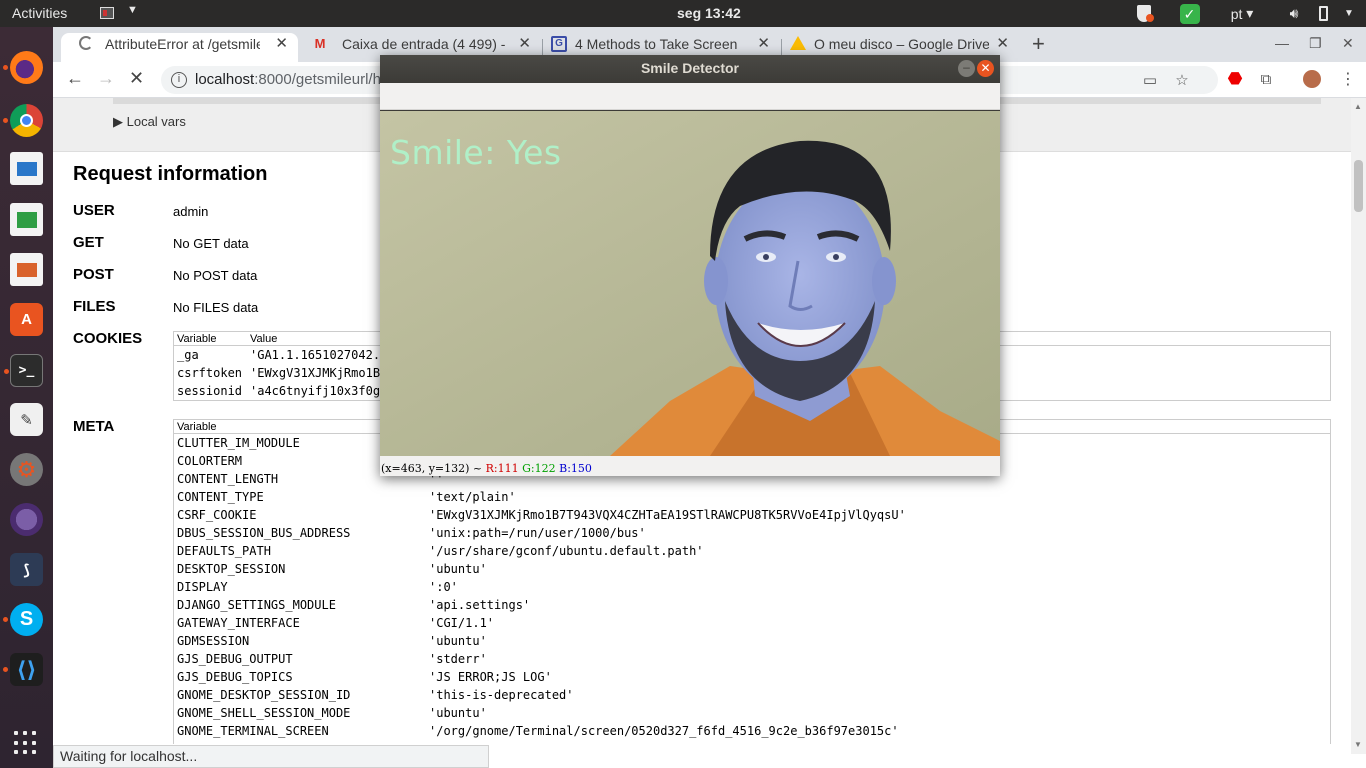 The width and height of the screenshot is (1366, 768). Describe the element at coordinates (480, 605) in the screenshot. I see `meta-variable-value: 'api.settings'` at that location.